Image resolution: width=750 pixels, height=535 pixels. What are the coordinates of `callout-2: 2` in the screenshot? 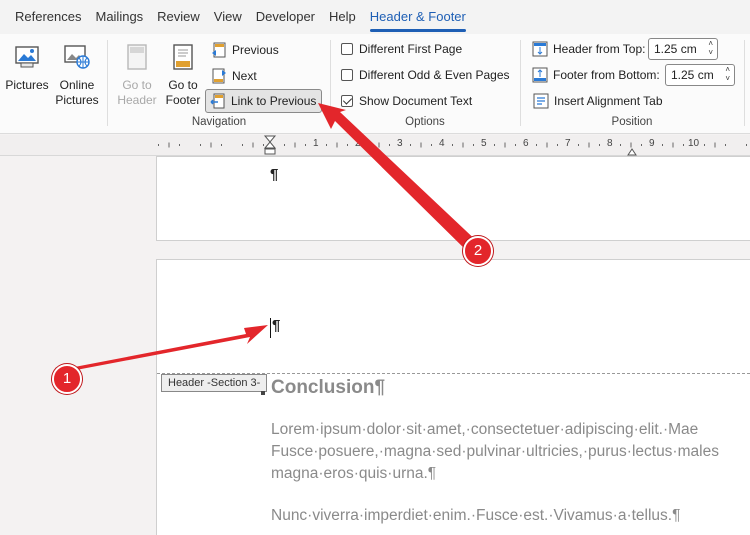 It's located at (478, 251).